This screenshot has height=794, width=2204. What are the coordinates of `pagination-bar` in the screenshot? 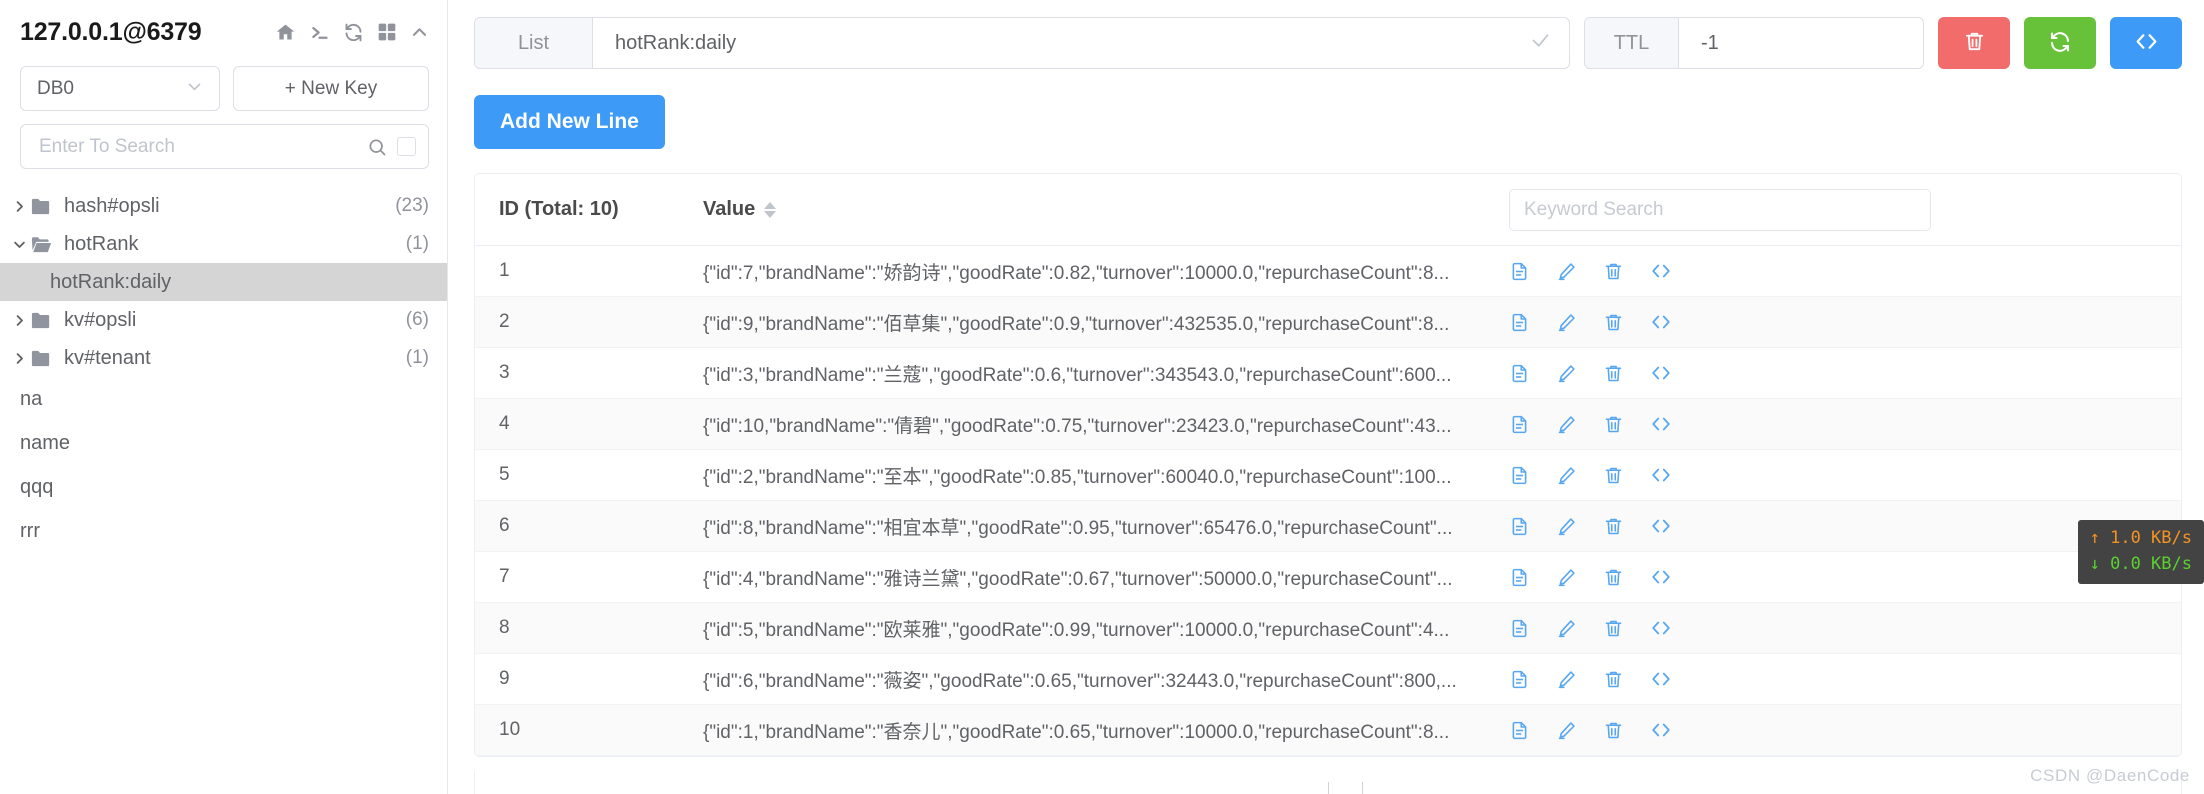 It's located at (1328, 782).